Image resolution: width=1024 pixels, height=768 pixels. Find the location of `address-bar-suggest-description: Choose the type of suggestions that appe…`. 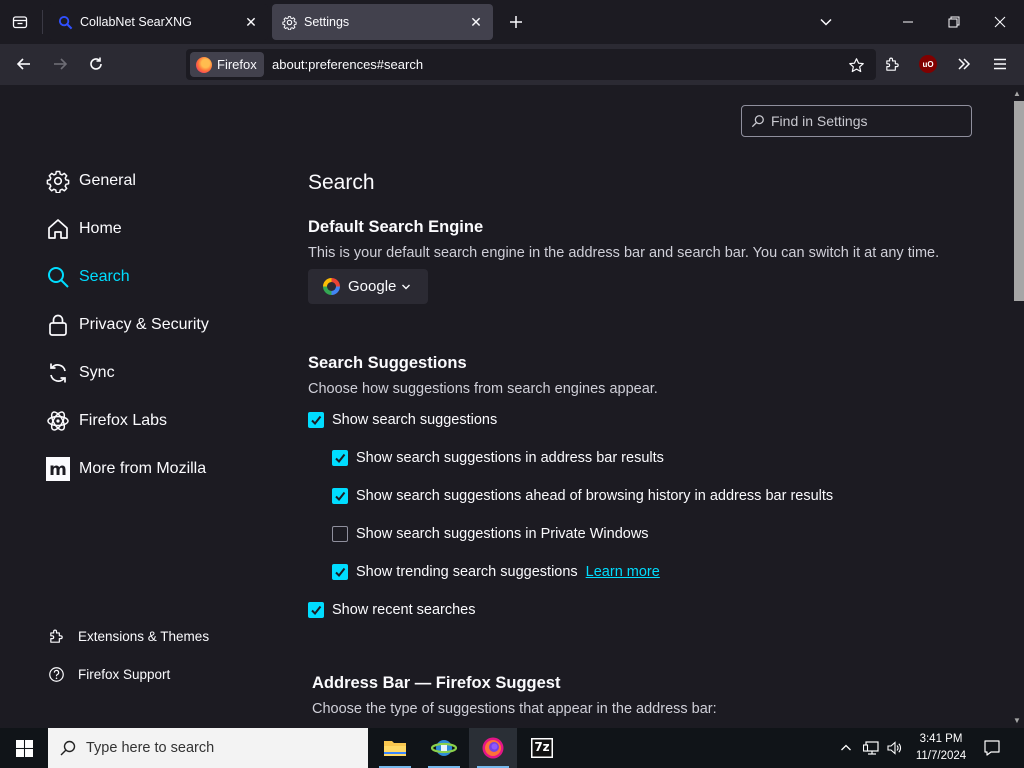

address-bar-suggest-description: Choose the type of suggestions that appe… is located at coordinates (514, 709).